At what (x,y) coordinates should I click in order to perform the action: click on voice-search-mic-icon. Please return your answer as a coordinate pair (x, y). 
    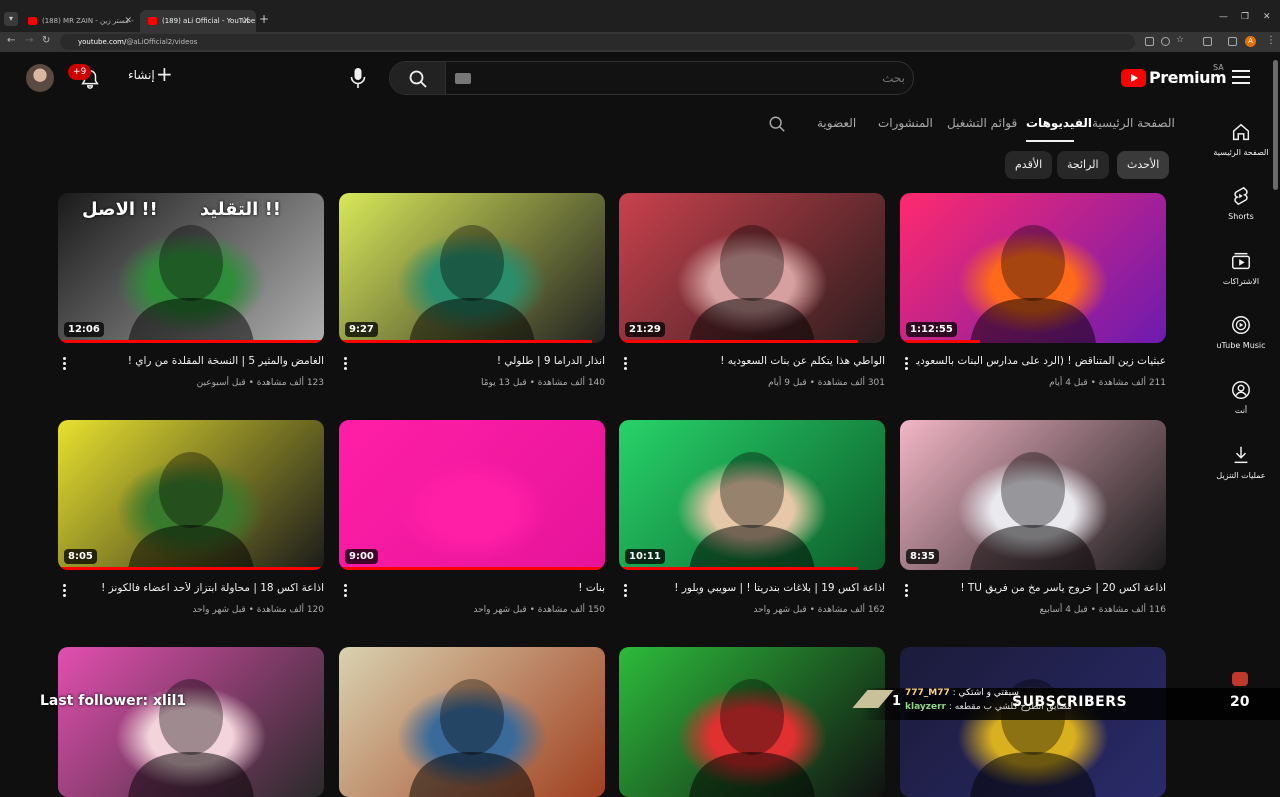
    Looking at the image, I should click on (358, 78).